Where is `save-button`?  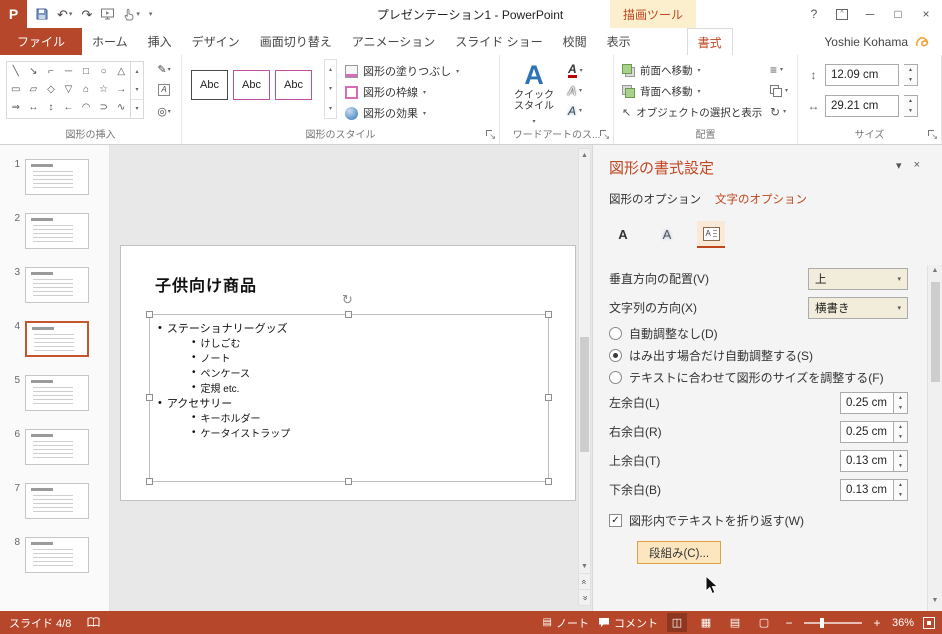 save-button is located at coordinates (42, 14).